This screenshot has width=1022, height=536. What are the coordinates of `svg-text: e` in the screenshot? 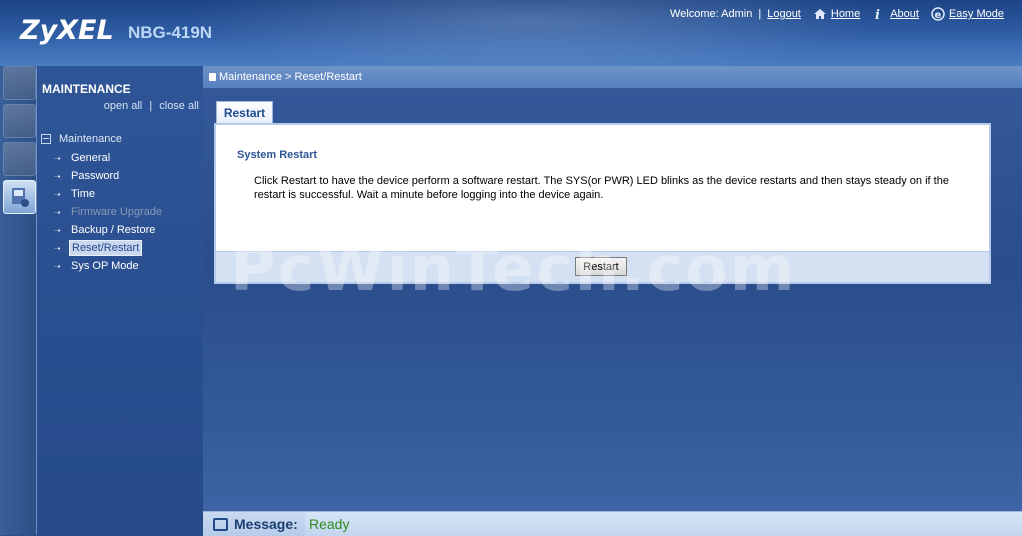 It's located at (937, 15).